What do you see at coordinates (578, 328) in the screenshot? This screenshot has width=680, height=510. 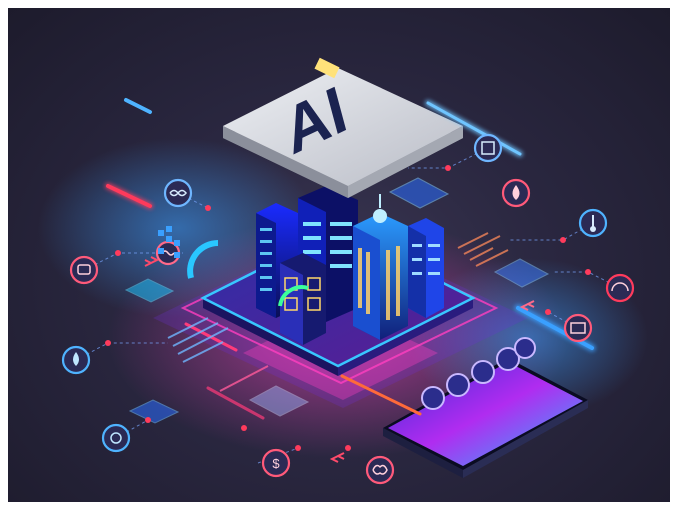 I see `bank-icon` at bounding box center [578, 328].